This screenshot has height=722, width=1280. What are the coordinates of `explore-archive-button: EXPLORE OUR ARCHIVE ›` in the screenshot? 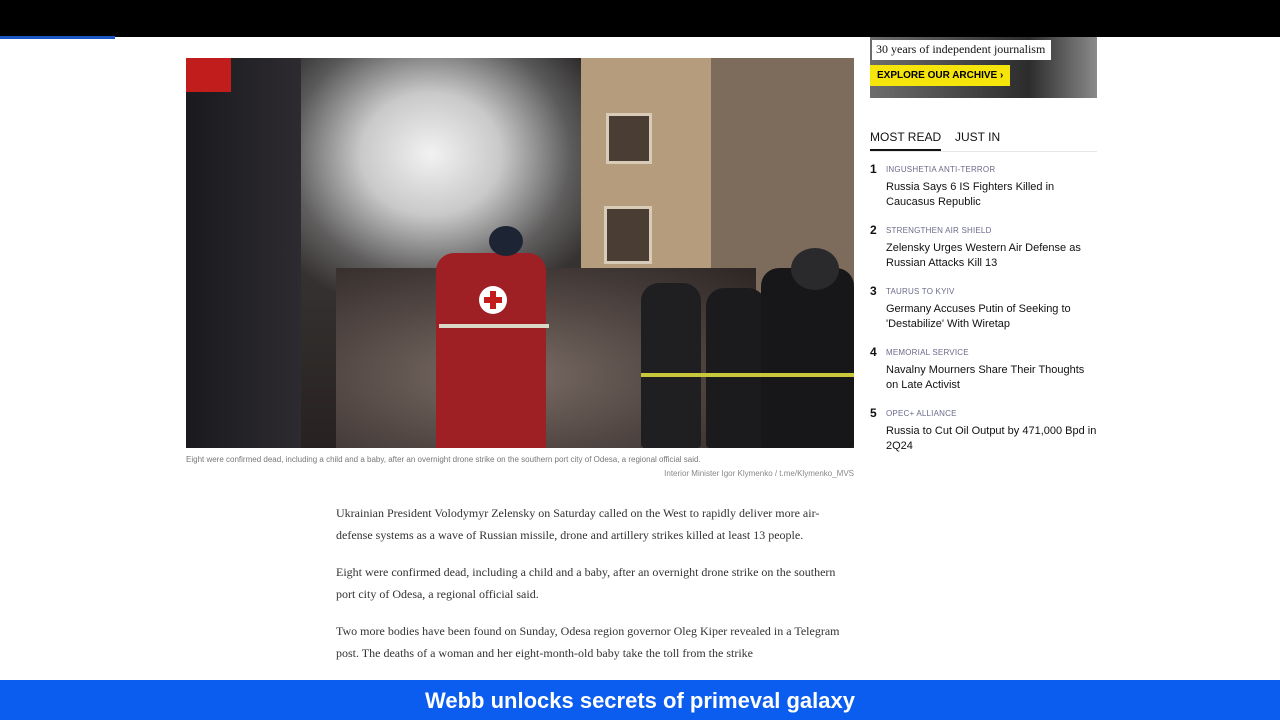 It's located at (940, 75).